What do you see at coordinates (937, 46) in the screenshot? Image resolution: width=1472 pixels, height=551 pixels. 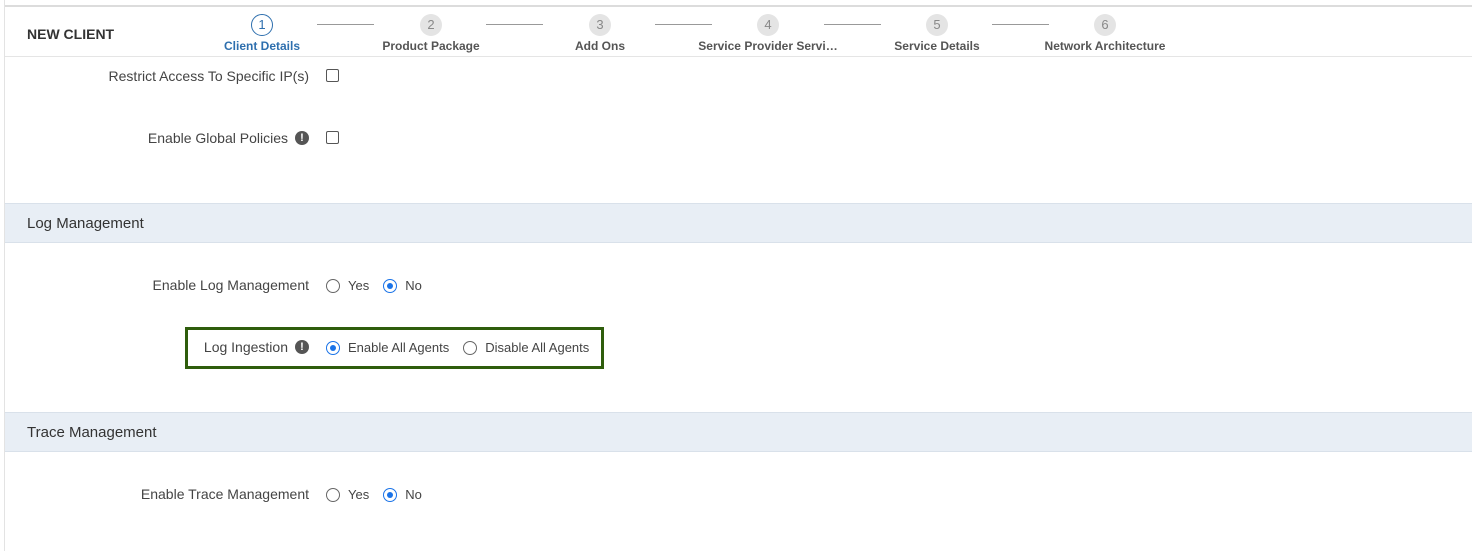 I see `step-label: Service Details` at bounding box center [937, 46].